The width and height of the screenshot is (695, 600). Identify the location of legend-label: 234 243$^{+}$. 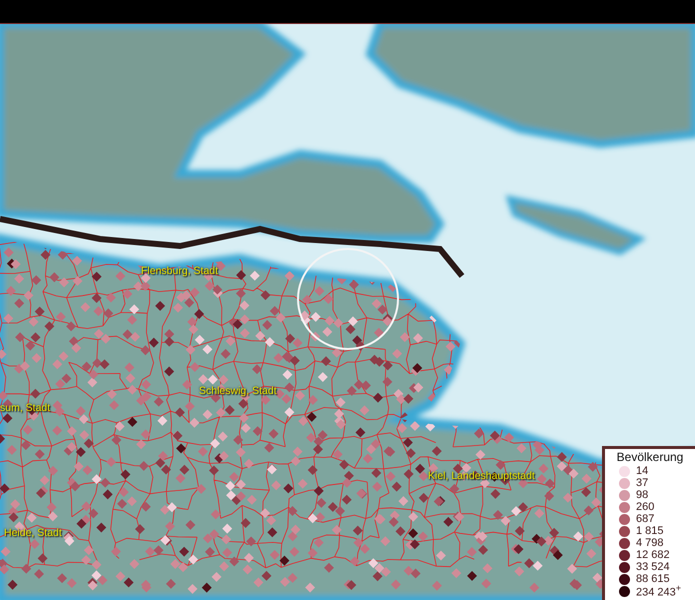
(659, 591).